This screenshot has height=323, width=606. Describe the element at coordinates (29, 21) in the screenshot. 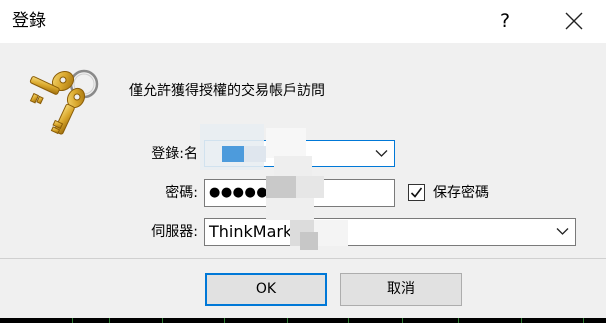

I see `window-title: 登錄` at that location.